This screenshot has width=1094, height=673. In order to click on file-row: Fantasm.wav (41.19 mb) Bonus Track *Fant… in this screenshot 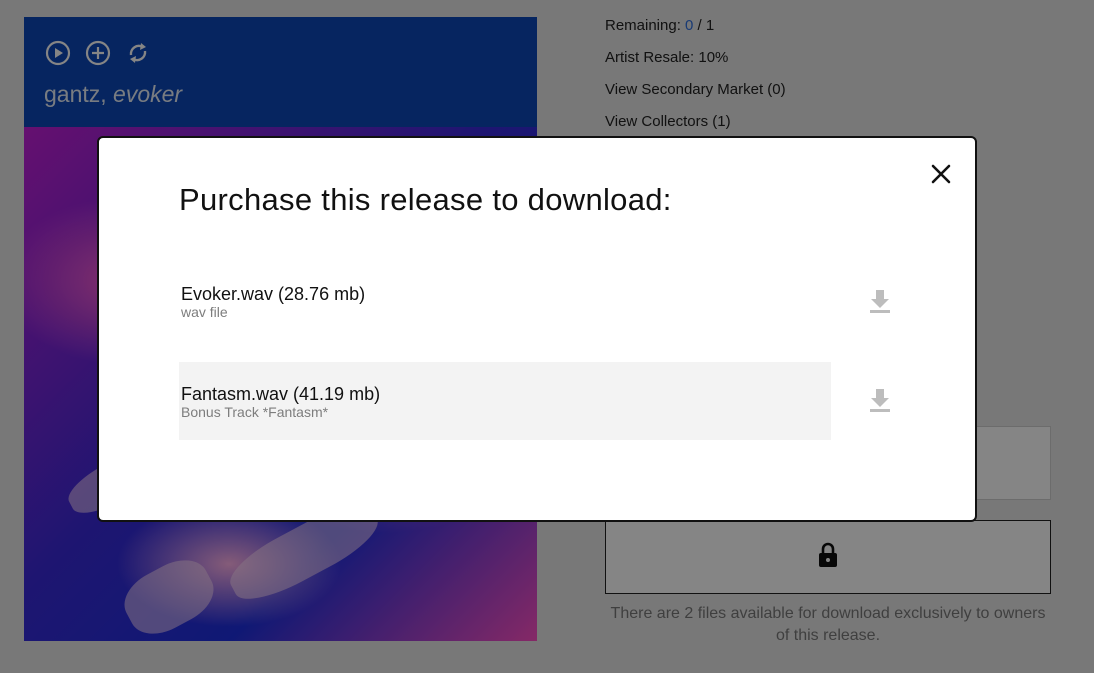, I will do `click(505, 401)`.